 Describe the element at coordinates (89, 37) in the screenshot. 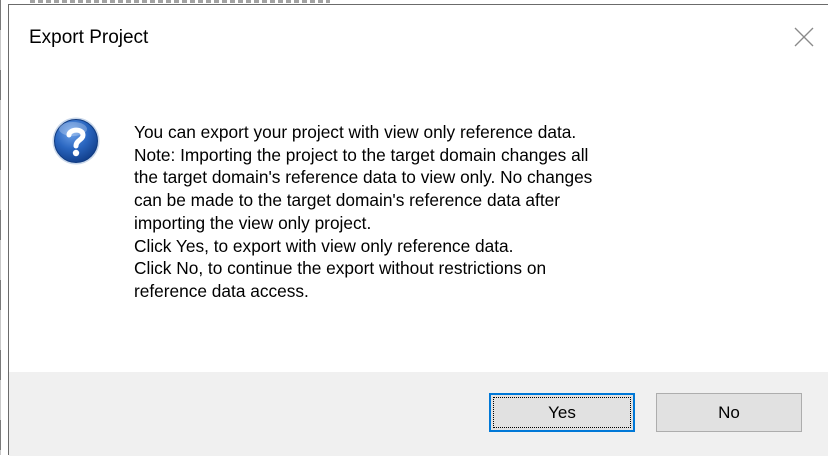

I see `dialog-title: Export Project` at that location.